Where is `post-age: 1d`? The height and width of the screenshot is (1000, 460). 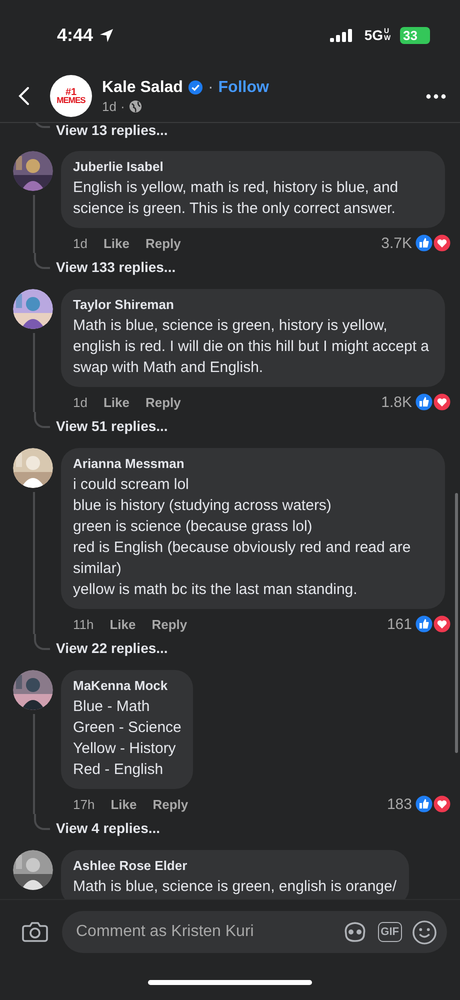
post-age: 1d is located at coordinates (109, 106).